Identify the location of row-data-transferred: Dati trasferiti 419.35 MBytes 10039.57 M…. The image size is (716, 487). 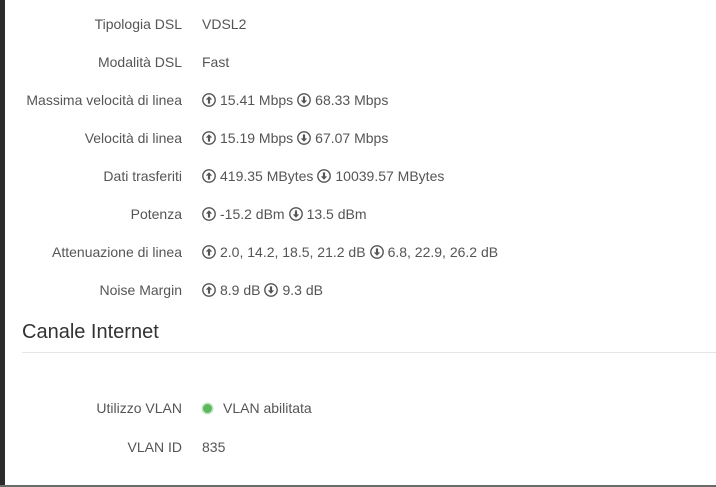
(358, 176).